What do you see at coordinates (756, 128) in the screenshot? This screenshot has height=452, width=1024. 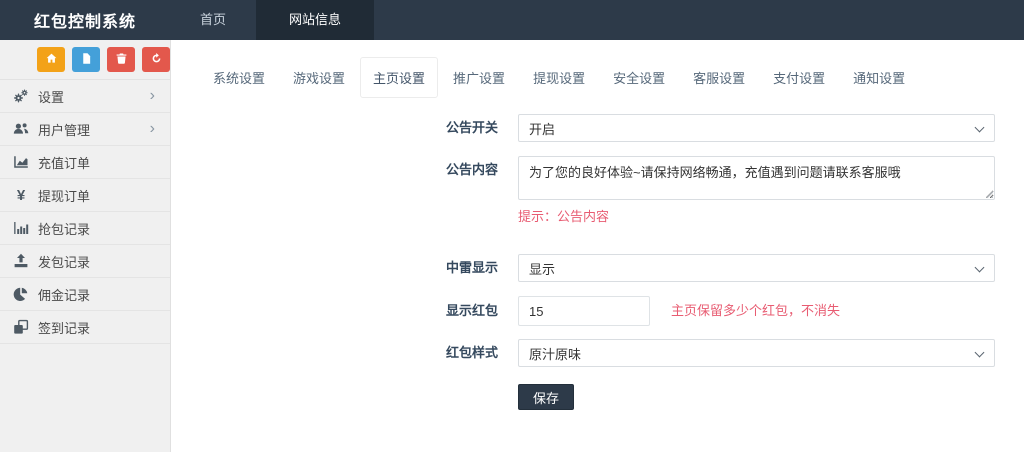 I see `announcement-switch-select: 开启` at bounding box center [756, 128].